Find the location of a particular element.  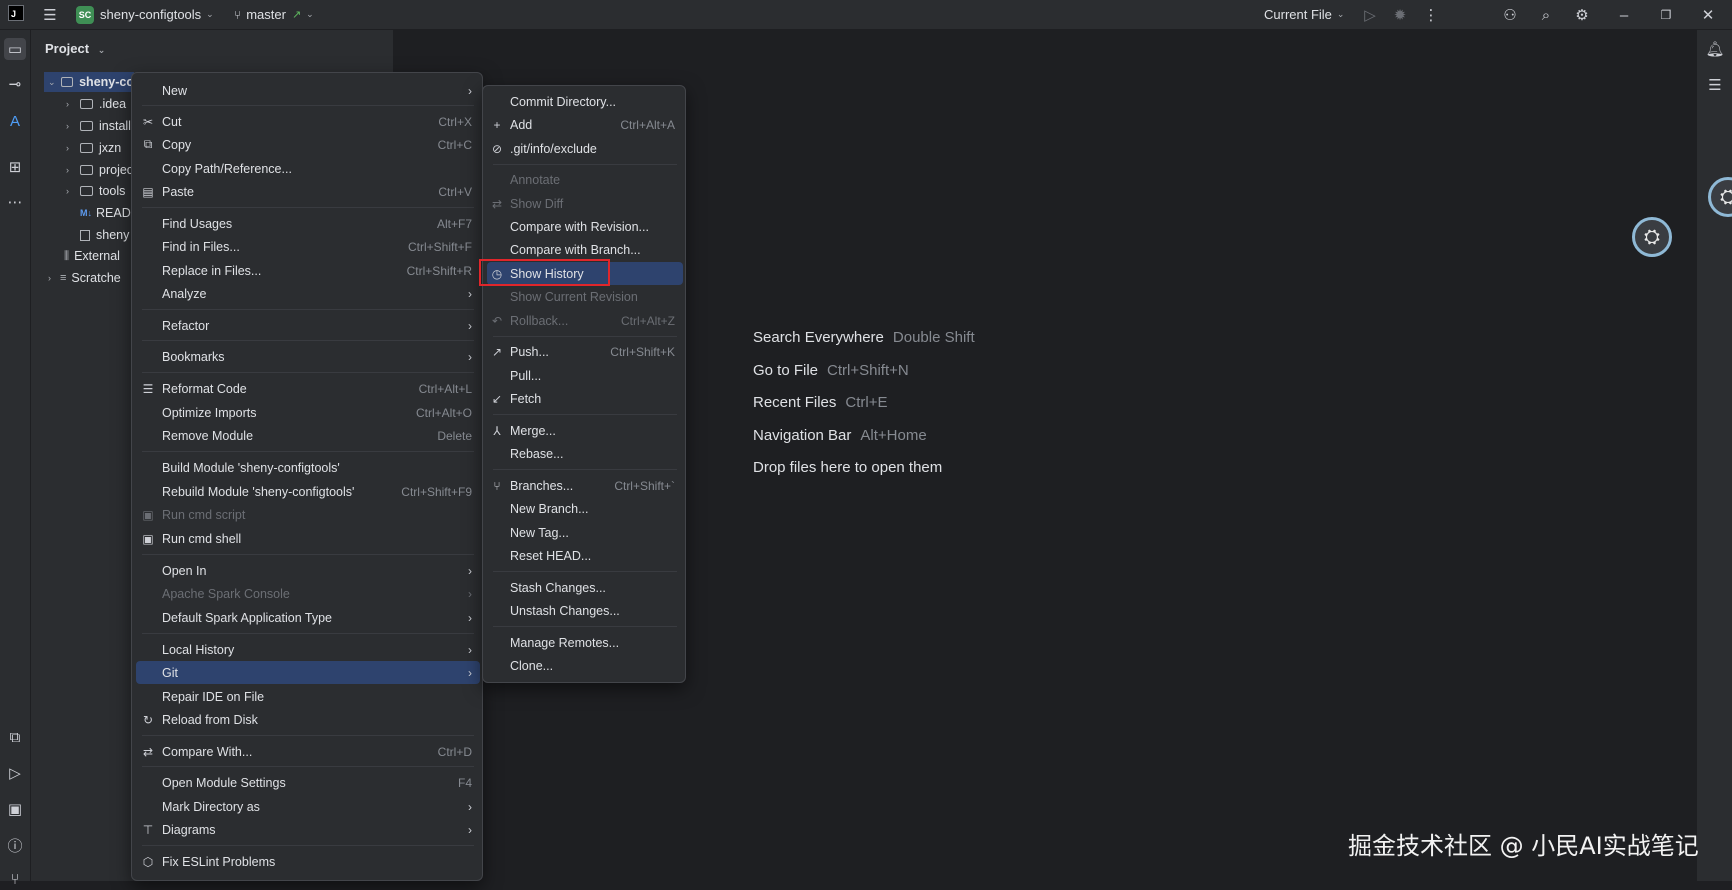

git-item-exclude: ⊘ .git/info/exclude is located at coordinates (585, 148).